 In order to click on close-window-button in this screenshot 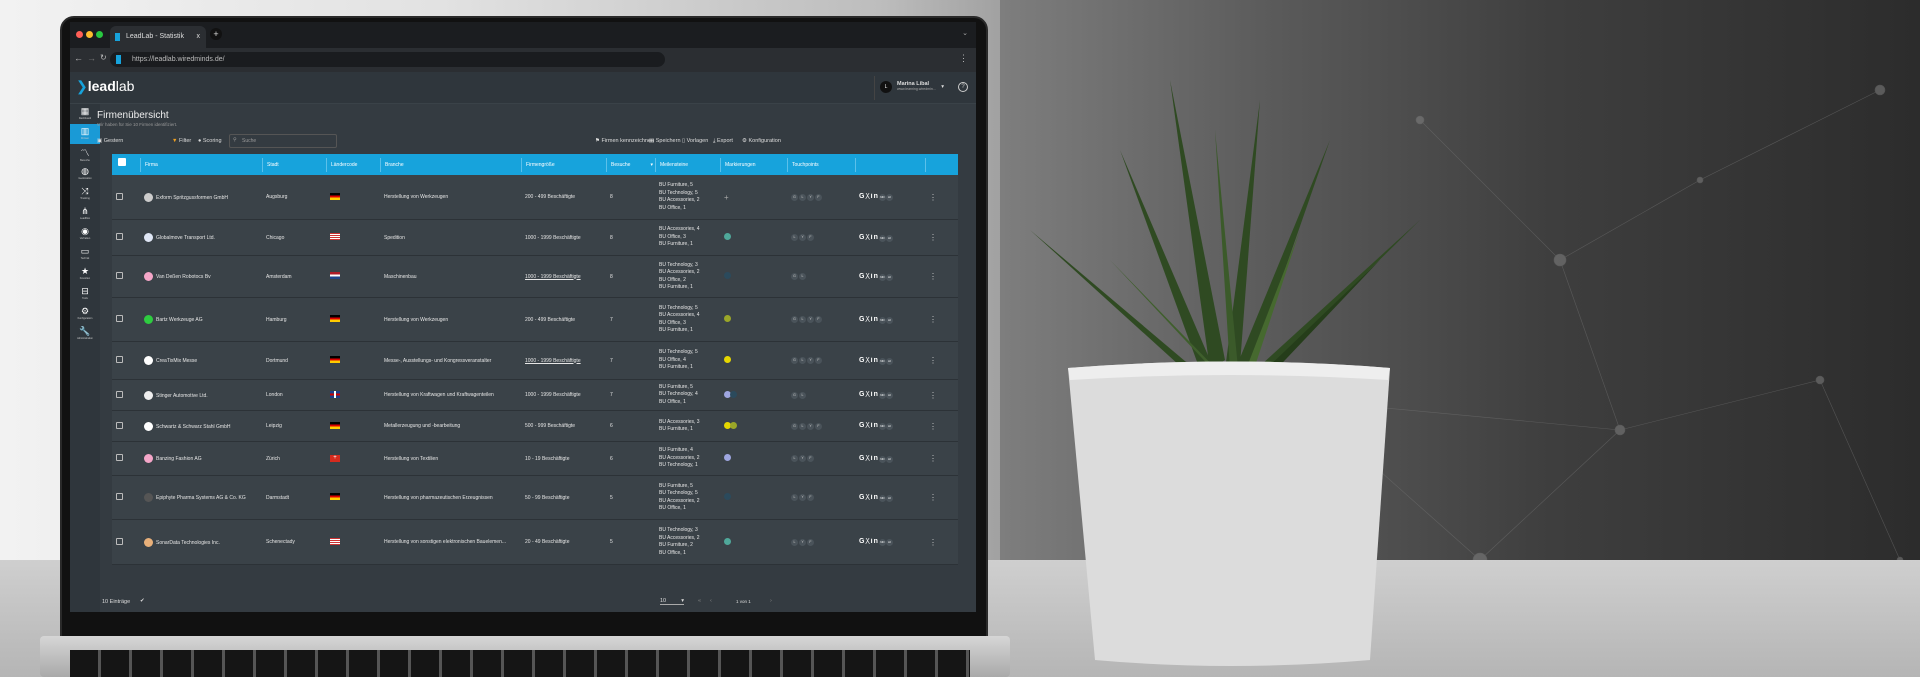, I will do `click(79, 34)`.